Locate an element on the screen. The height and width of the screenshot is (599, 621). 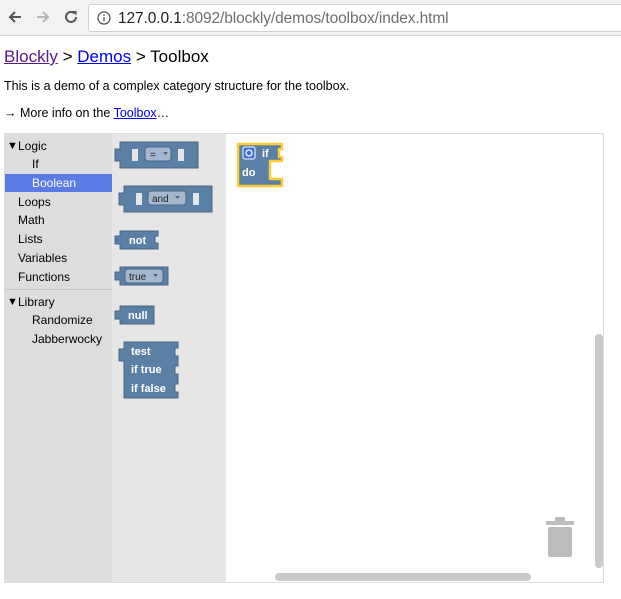
category-jabberwocky: Jabberwocky is located at coordinates (58, 339).